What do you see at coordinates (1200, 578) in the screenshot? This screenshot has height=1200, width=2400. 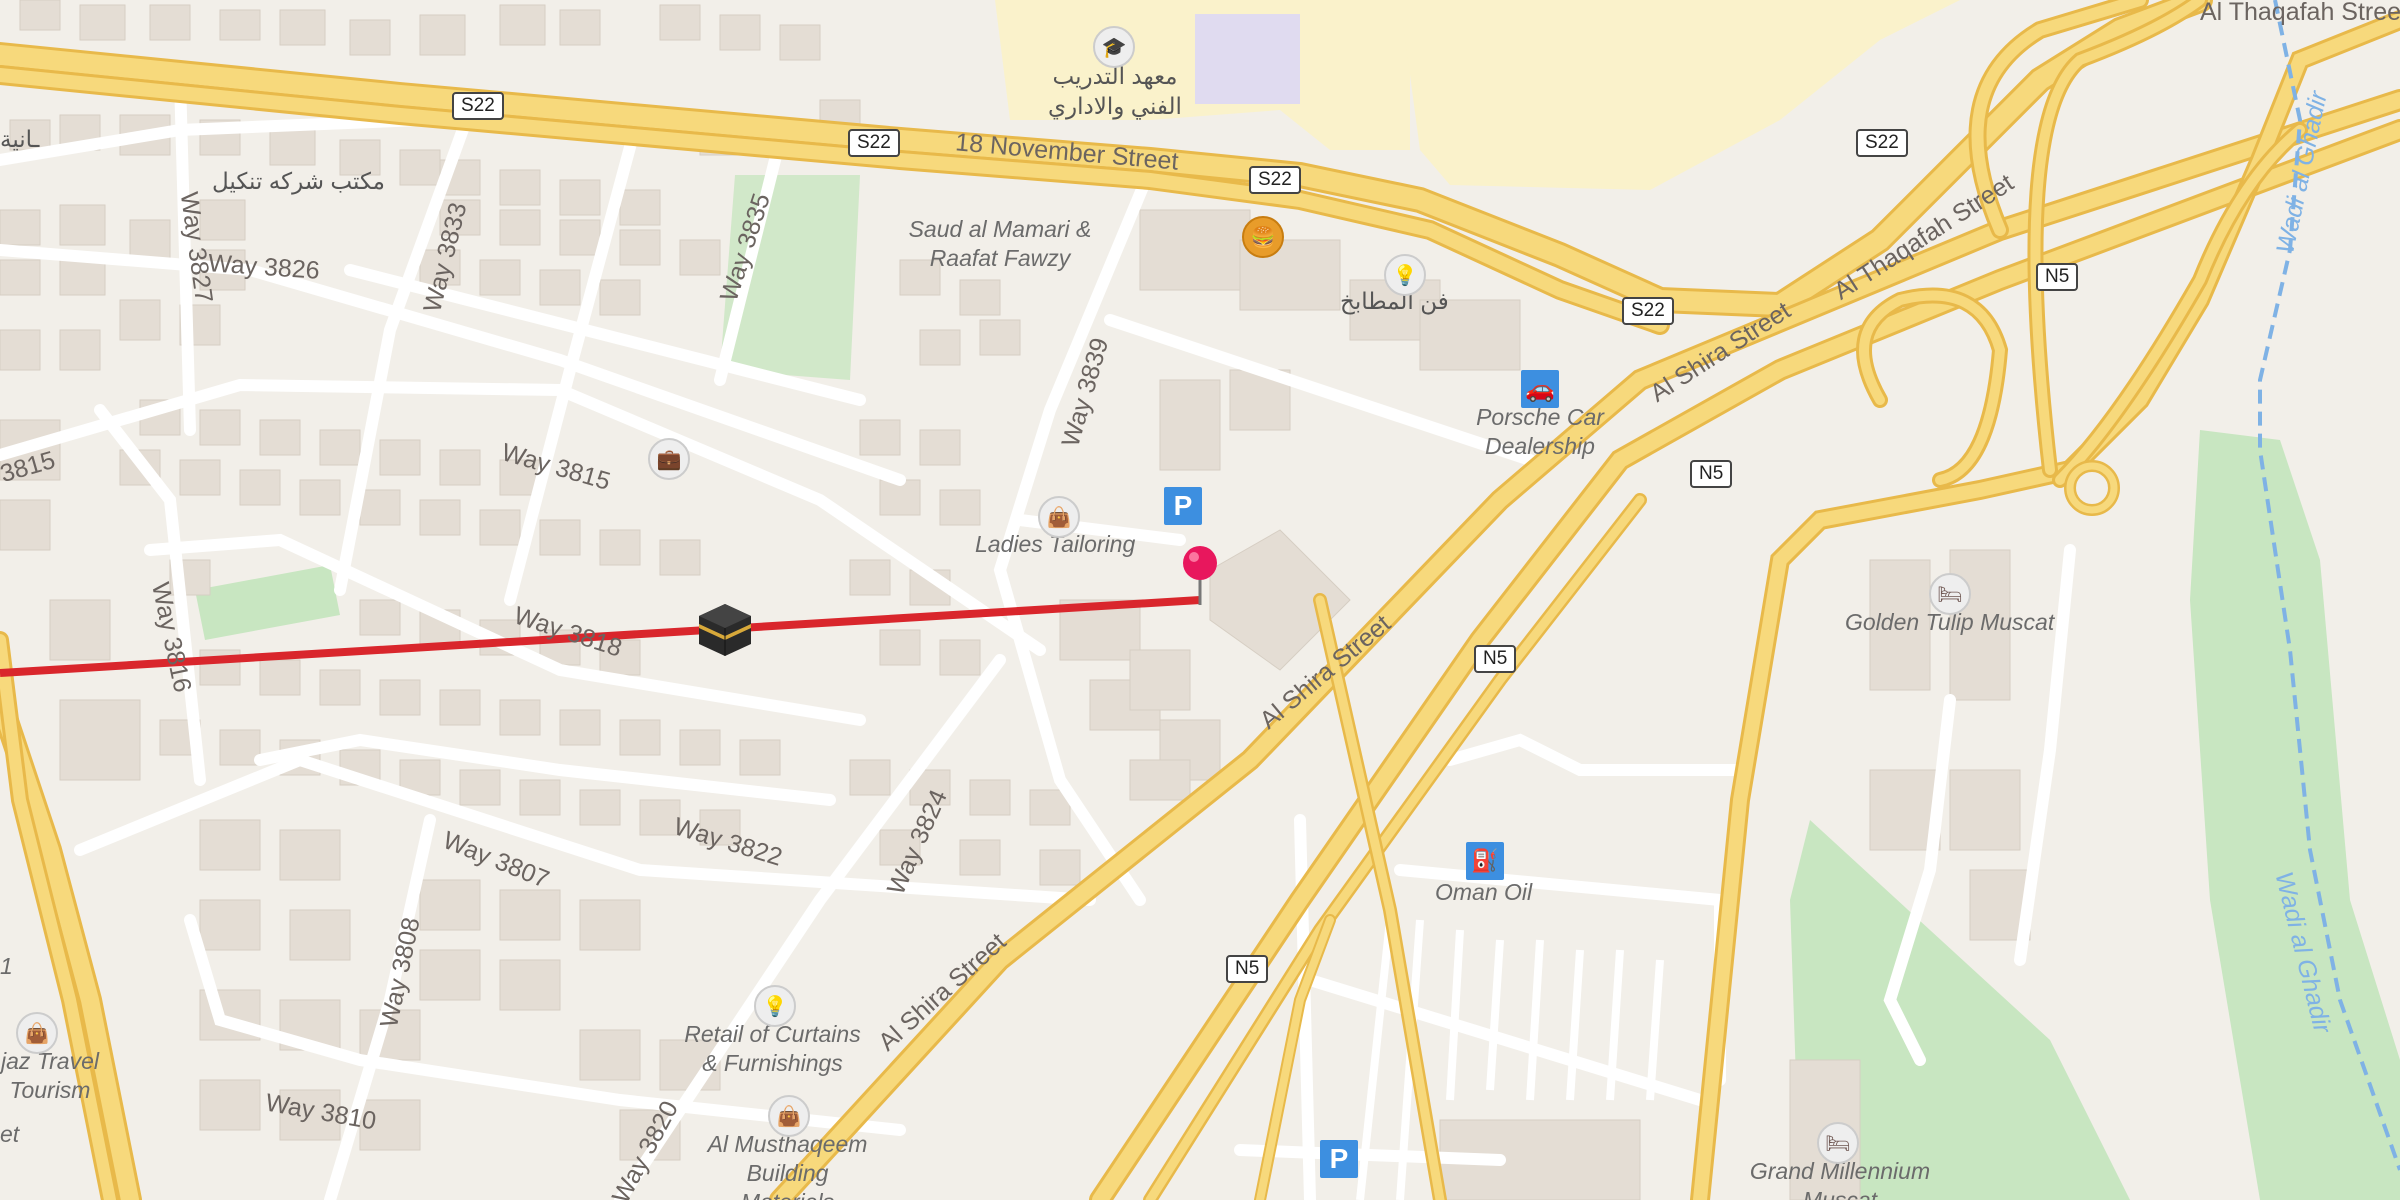 I see `location-pin-icon` at bounding box center [1200, 578].